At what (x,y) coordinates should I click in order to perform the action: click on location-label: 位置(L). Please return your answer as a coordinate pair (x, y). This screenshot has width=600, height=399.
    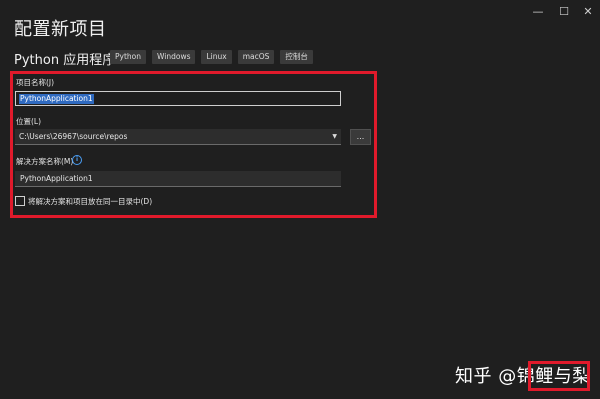
    Looking at the image, I should click on (29, 121).